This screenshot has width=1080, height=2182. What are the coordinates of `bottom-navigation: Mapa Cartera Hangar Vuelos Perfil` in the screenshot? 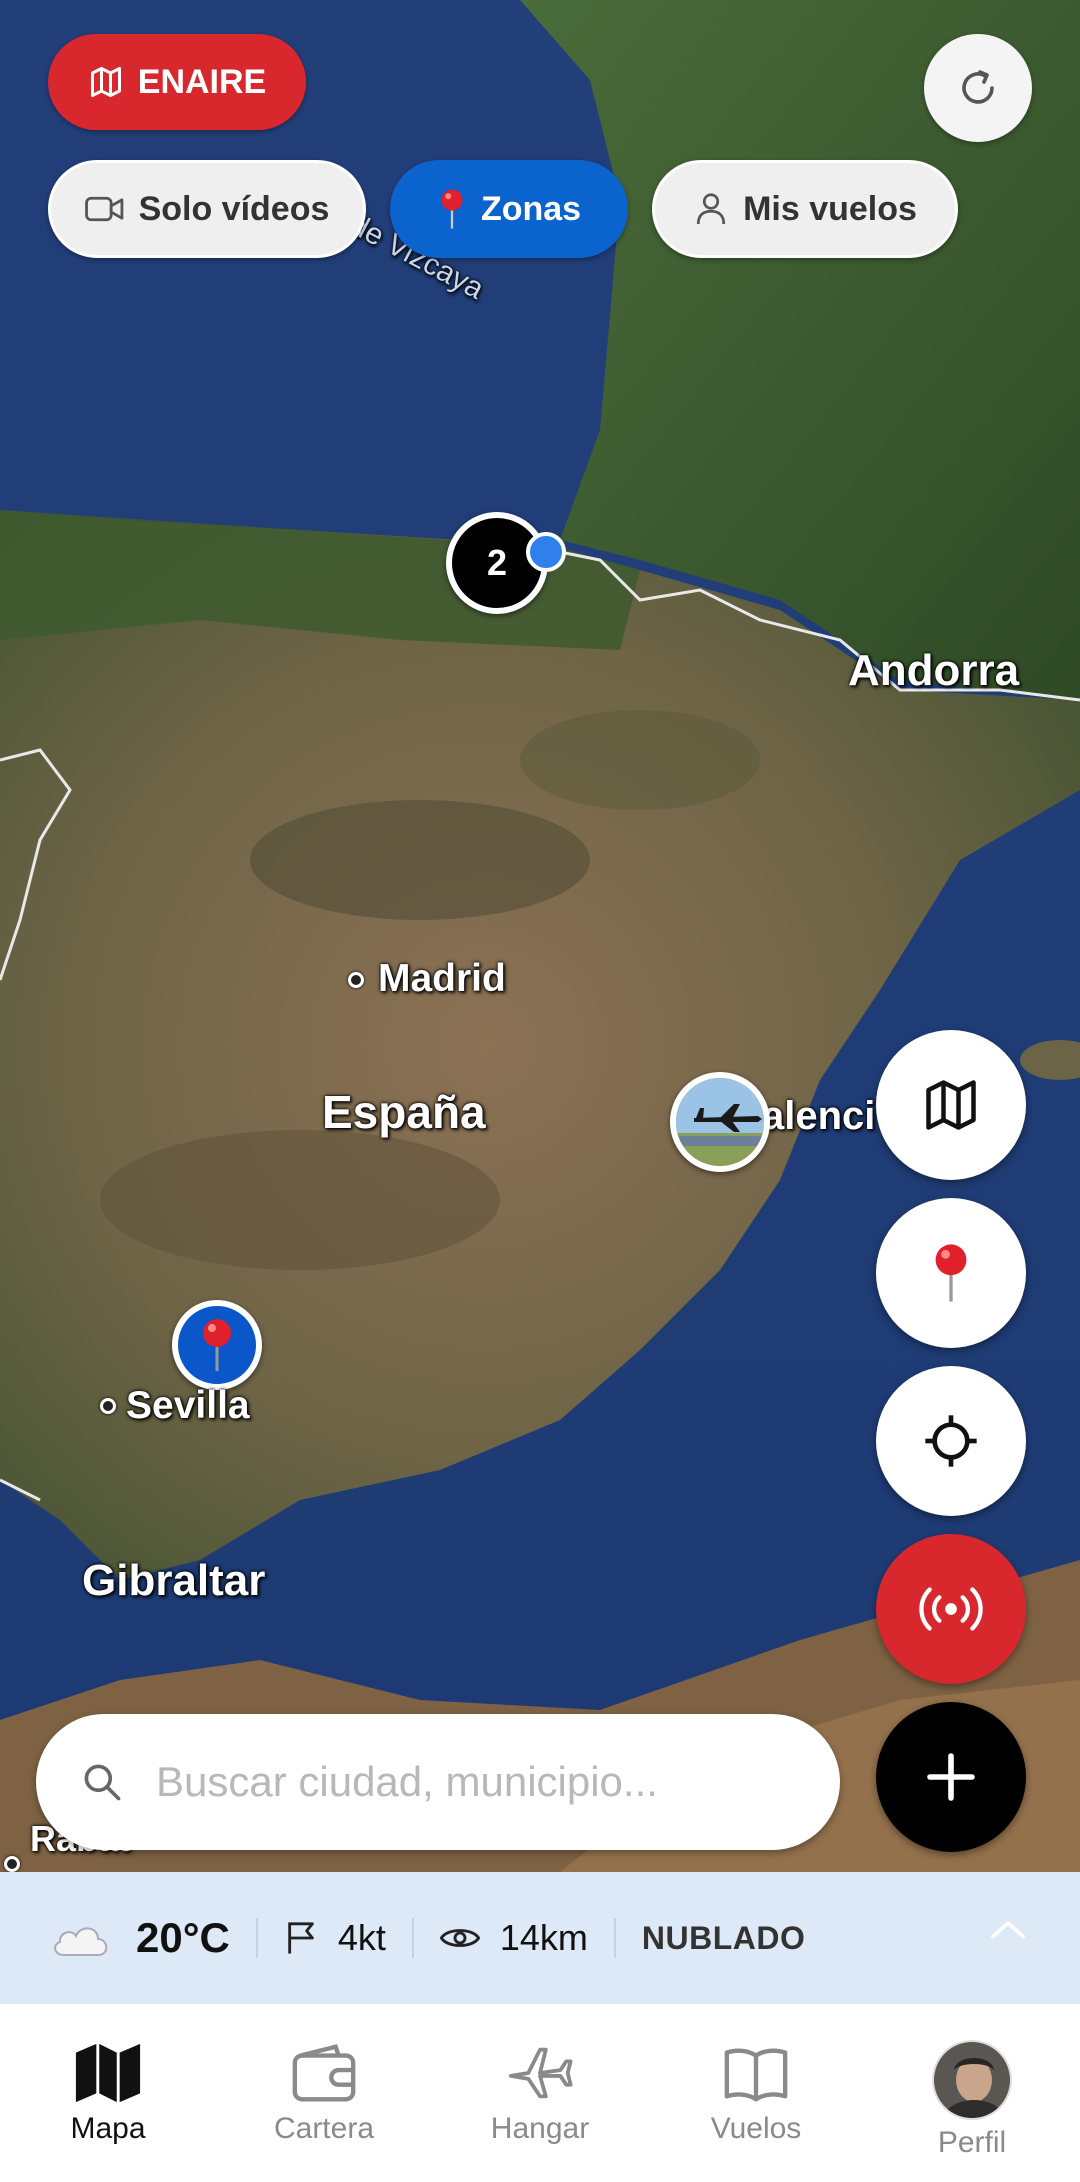 It's located at (540, 2093).